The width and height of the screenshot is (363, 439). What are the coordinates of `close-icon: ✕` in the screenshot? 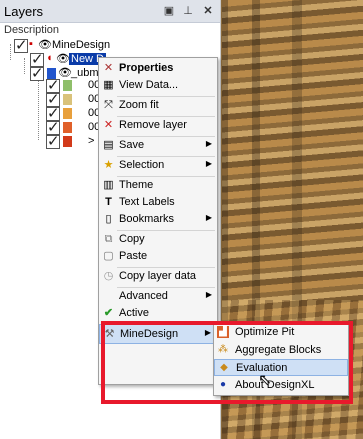 It's located at (208, 11).